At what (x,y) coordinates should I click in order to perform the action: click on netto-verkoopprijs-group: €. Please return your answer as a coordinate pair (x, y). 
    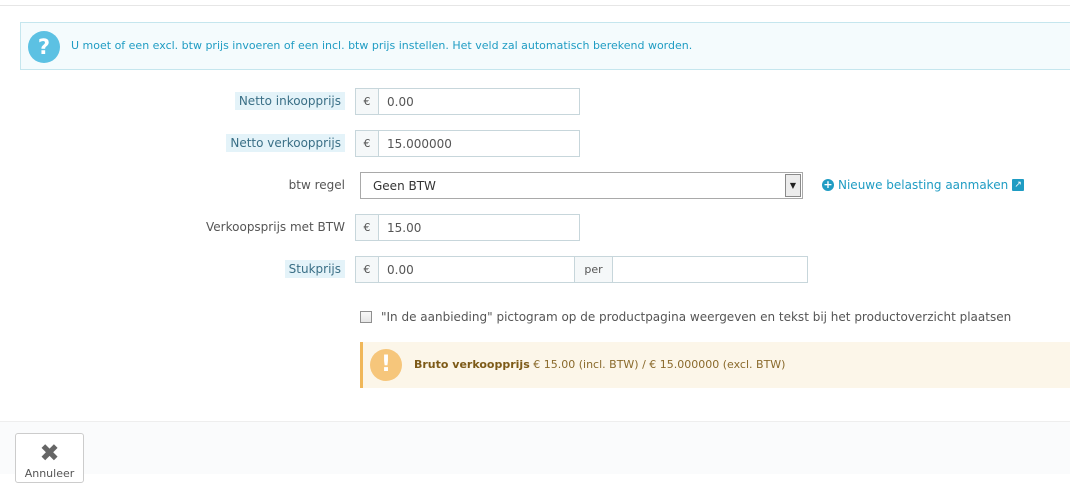
    Looking at the image, I should click on (467, 143).